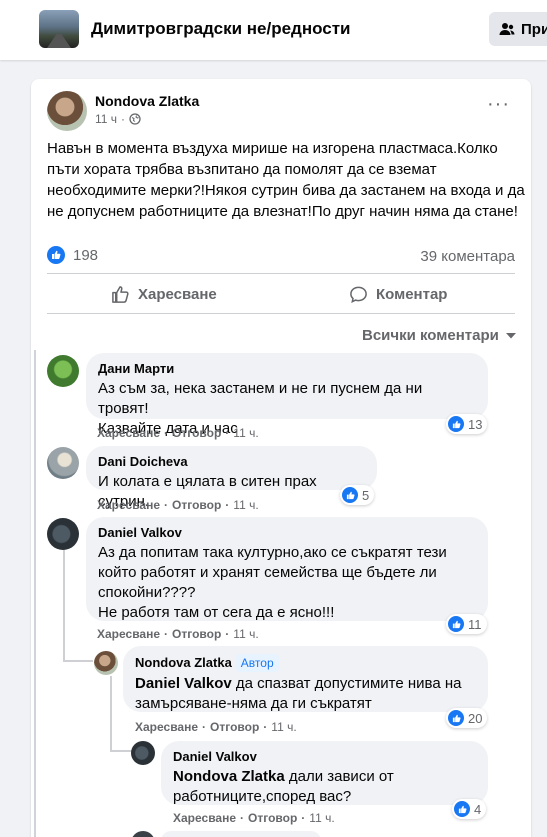  I want to click on like-action-label: Харесване, so click(177, 294).